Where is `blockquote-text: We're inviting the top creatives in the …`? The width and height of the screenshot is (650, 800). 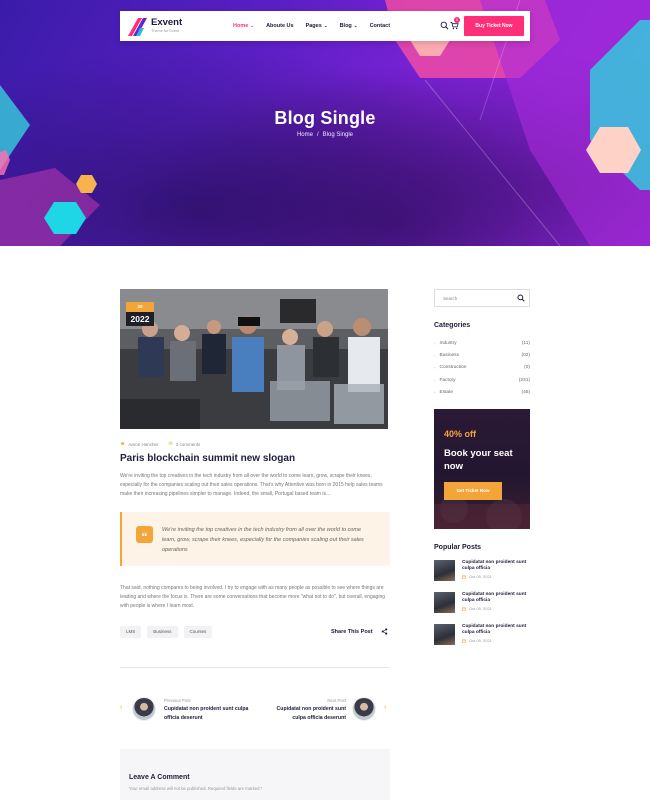
blockquote-text: We're inviting the top creatives in the … is located at coordinates (263, 540).